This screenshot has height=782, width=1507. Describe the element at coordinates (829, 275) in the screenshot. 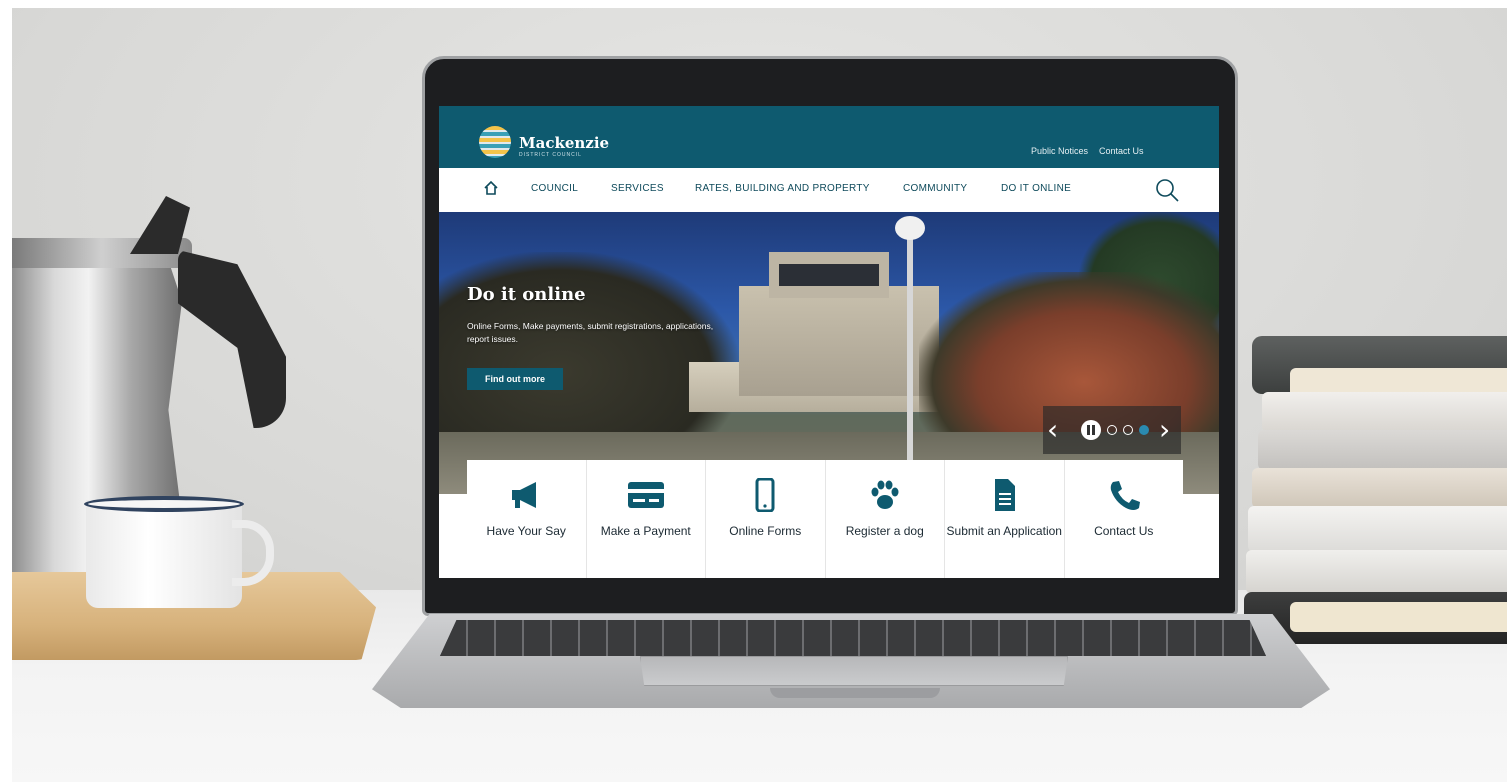

I see `hero-building-windows` at that location.